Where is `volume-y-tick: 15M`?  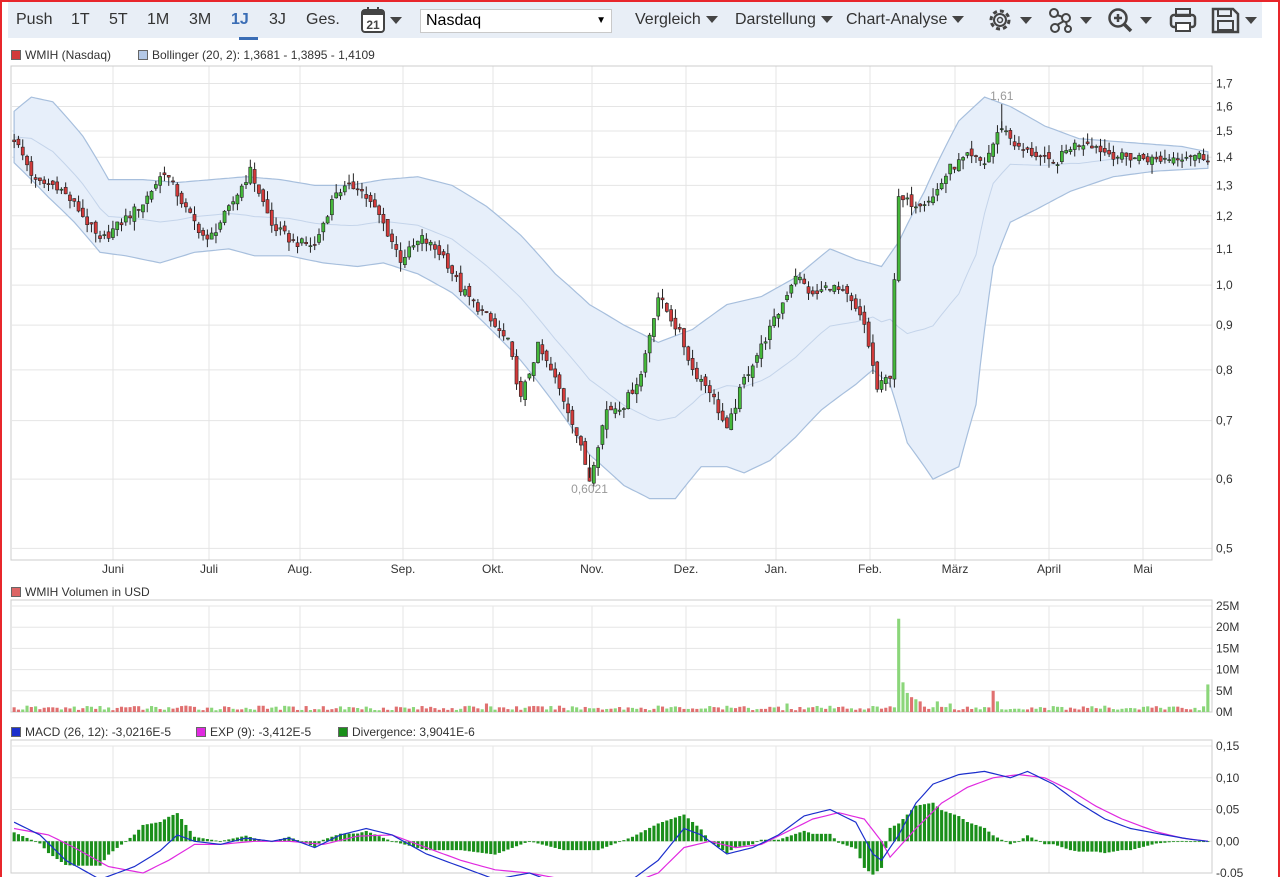 volume-y-tick: 15M is located at coordinates (1227, 648).